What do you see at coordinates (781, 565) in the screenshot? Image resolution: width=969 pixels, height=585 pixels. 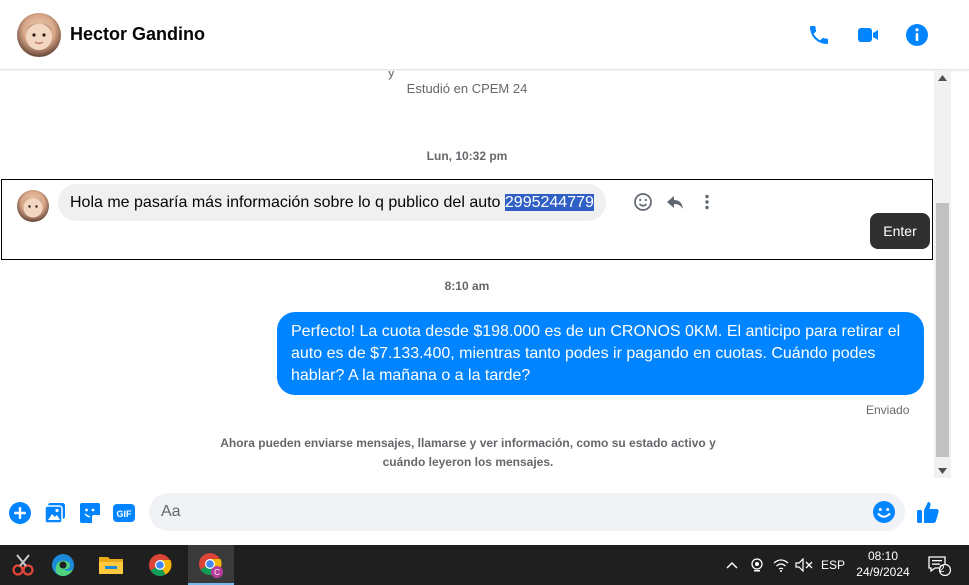 I see `wifi-icon` at bounding box center [781, 565].